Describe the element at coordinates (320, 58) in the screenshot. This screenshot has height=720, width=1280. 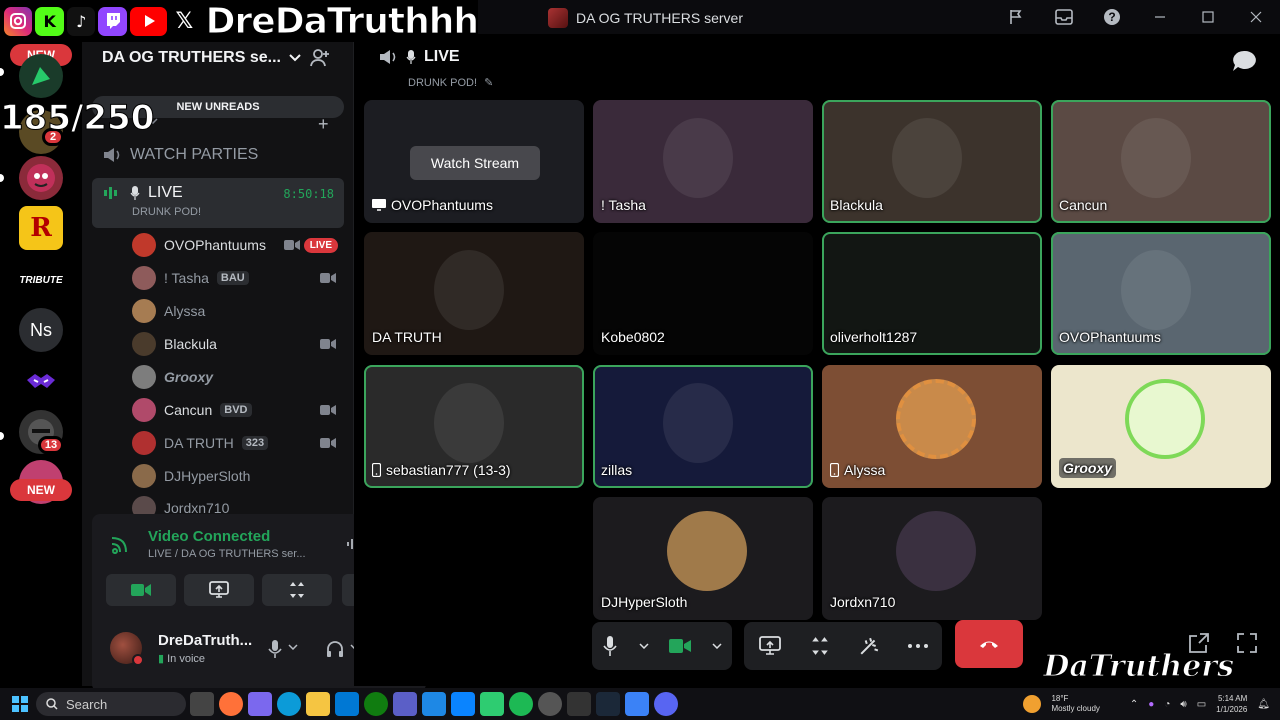
I see `add-member-icon` at that location.